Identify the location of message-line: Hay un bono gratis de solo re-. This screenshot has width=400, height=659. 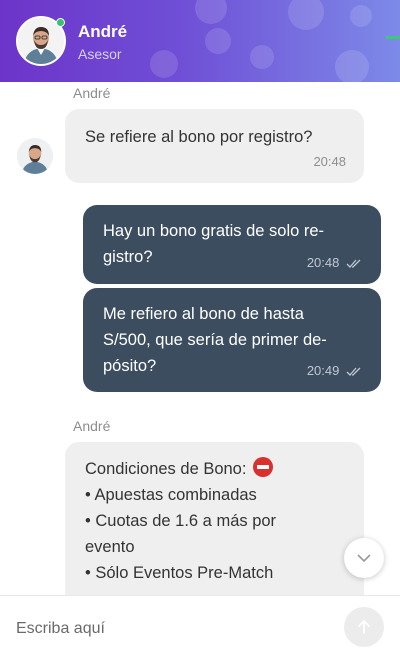
(214, 231).